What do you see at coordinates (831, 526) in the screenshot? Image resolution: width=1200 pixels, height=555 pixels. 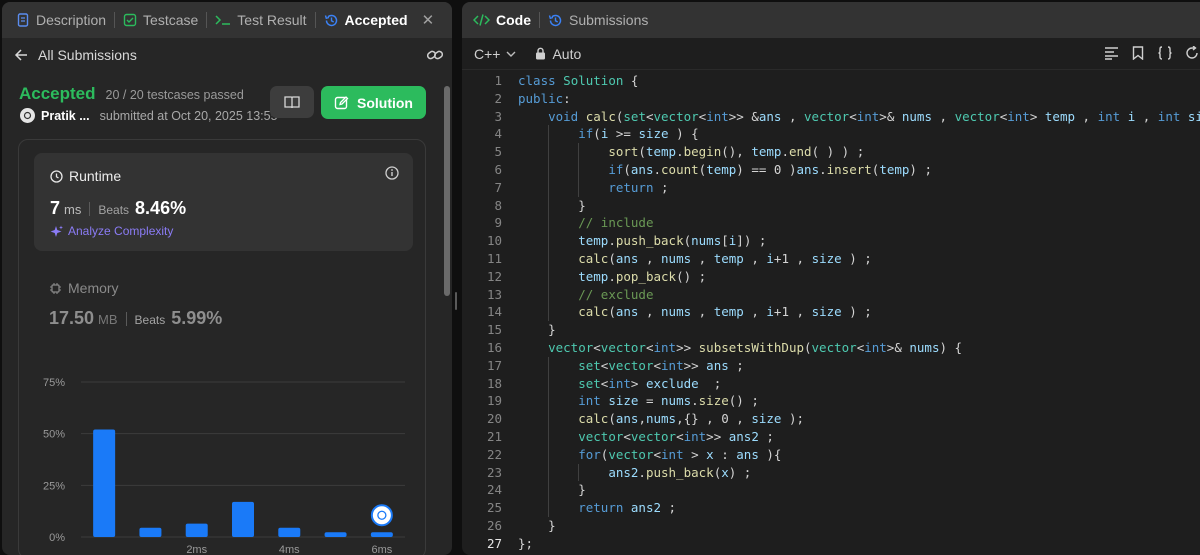 I see `code-line: 26 }` at bounding box center [831, 526].